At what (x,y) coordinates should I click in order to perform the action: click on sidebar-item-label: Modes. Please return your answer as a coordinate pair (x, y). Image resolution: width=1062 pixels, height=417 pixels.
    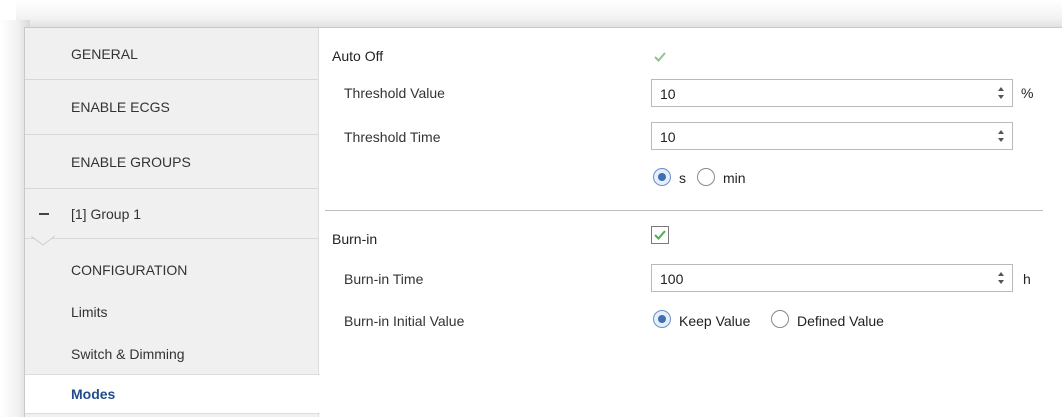
    Looking at the image, I should click on (93, 394).